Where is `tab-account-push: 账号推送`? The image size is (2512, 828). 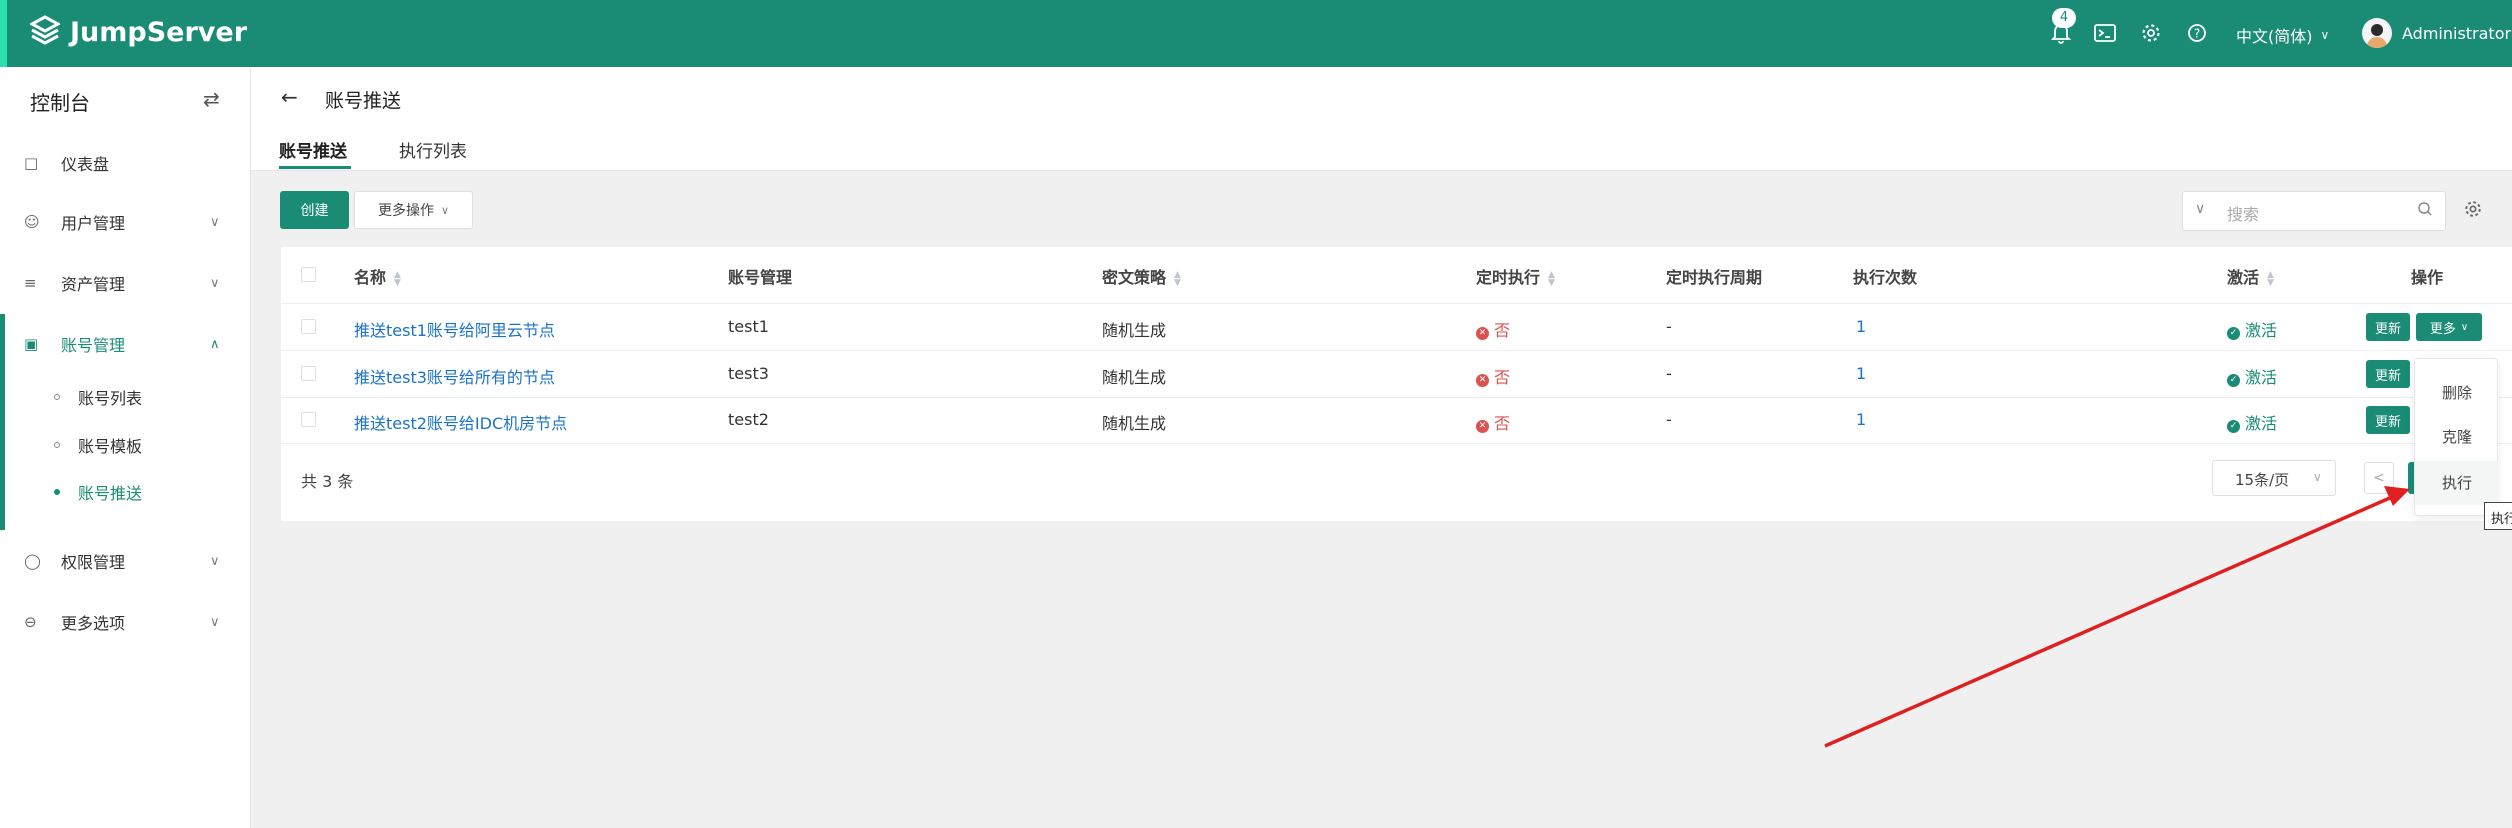
tab-account-push: 账号推送 is located at coordinates (313, 149).